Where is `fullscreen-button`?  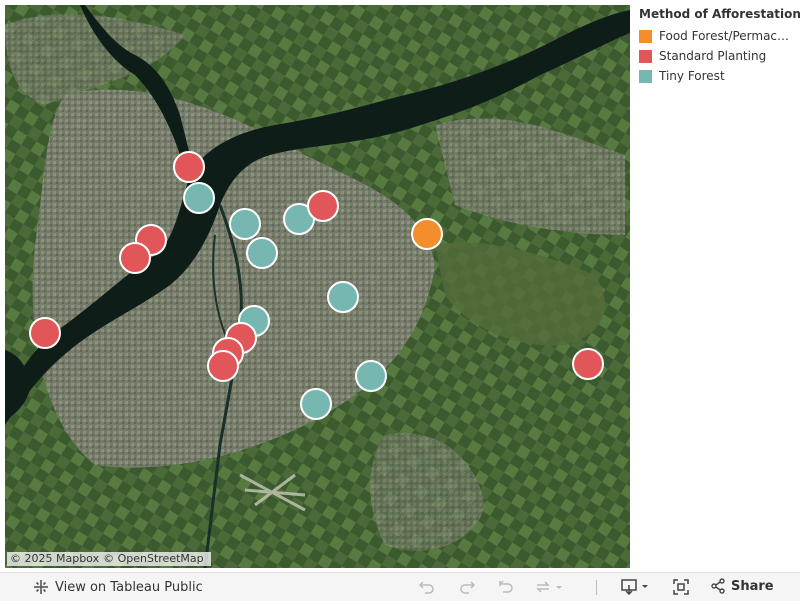
fullscreen-button is located at coordinates (681, 587).